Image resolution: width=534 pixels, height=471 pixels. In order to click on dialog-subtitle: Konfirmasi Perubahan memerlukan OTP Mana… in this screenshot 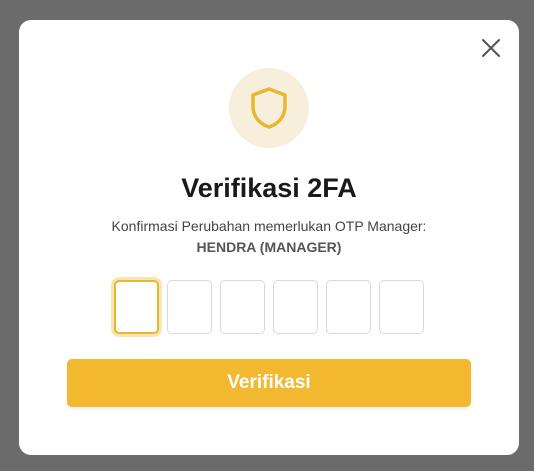, I will do `click(269, 226)`.